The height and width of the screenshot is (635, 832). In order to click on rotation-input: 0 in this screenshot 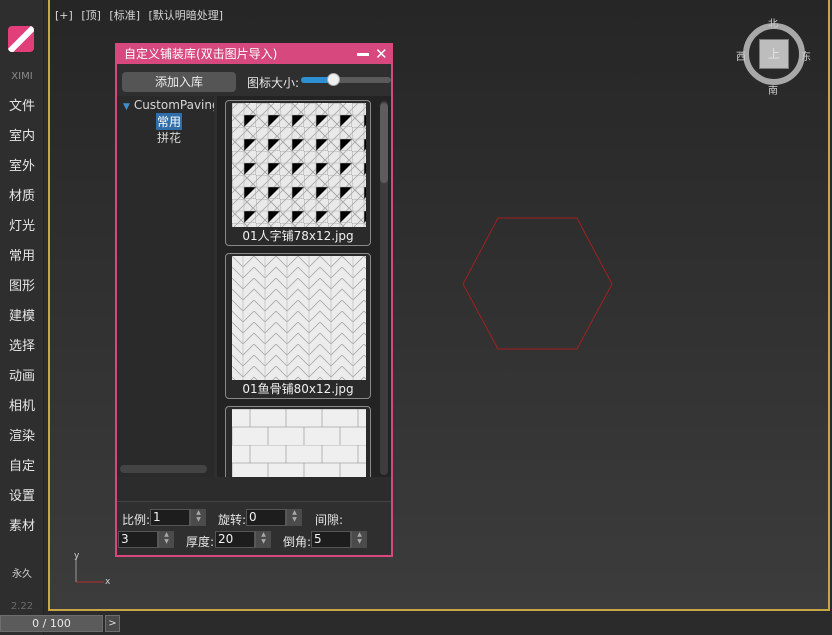, I will do `click(266, 517)`.